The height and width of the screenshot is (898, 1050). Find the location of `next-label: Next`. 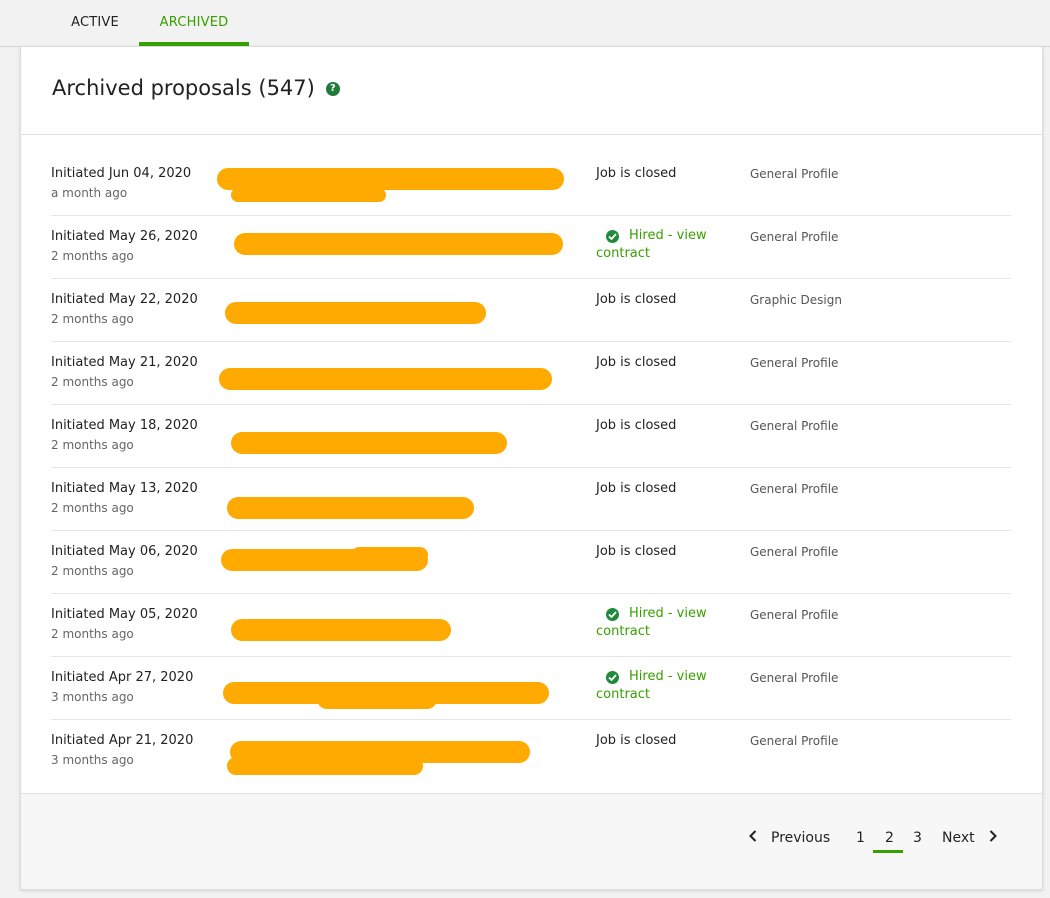

next-label: Next is located at coordinates (958, 838).